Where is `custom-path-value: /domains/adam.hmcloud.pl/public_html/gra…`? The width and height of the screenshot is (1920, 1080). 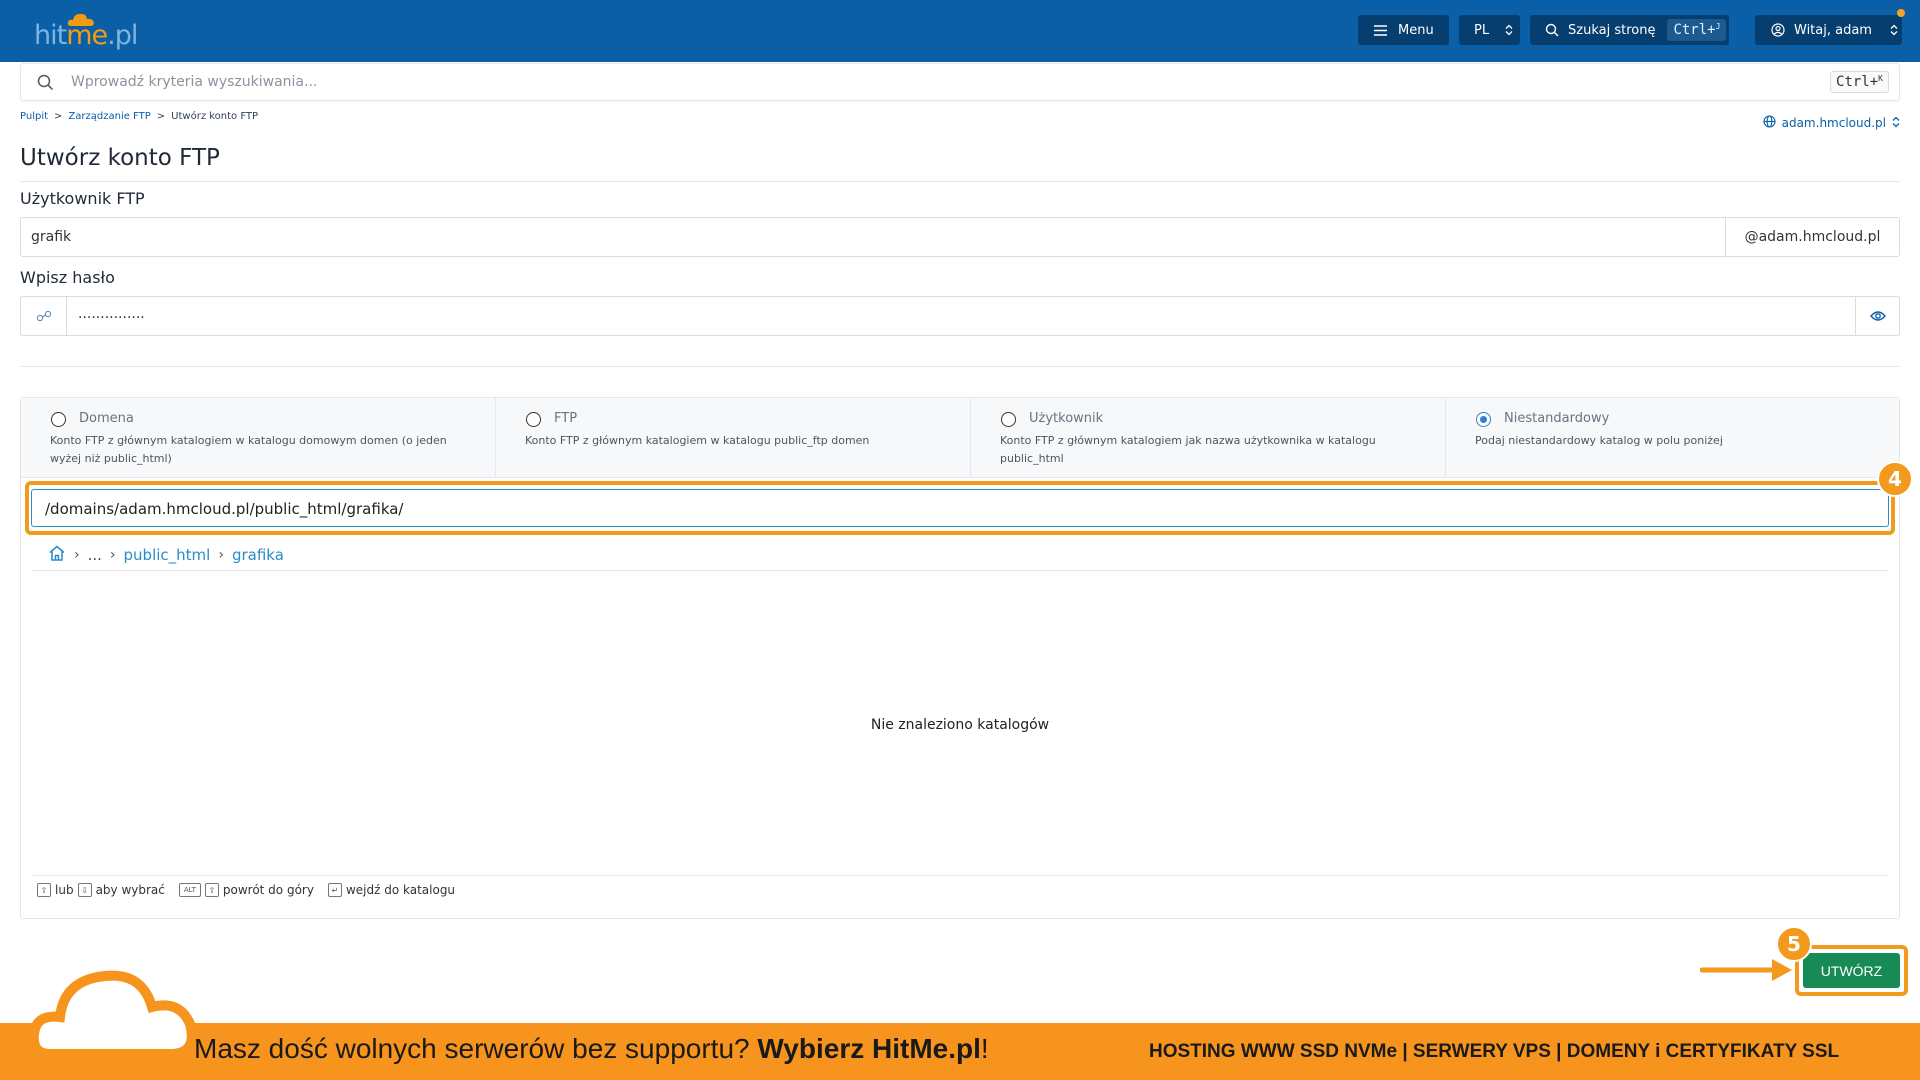 custom-path-value: /domains/adam.hmcloud.pl/public_html/gra… is located at coordinates (224, 509).